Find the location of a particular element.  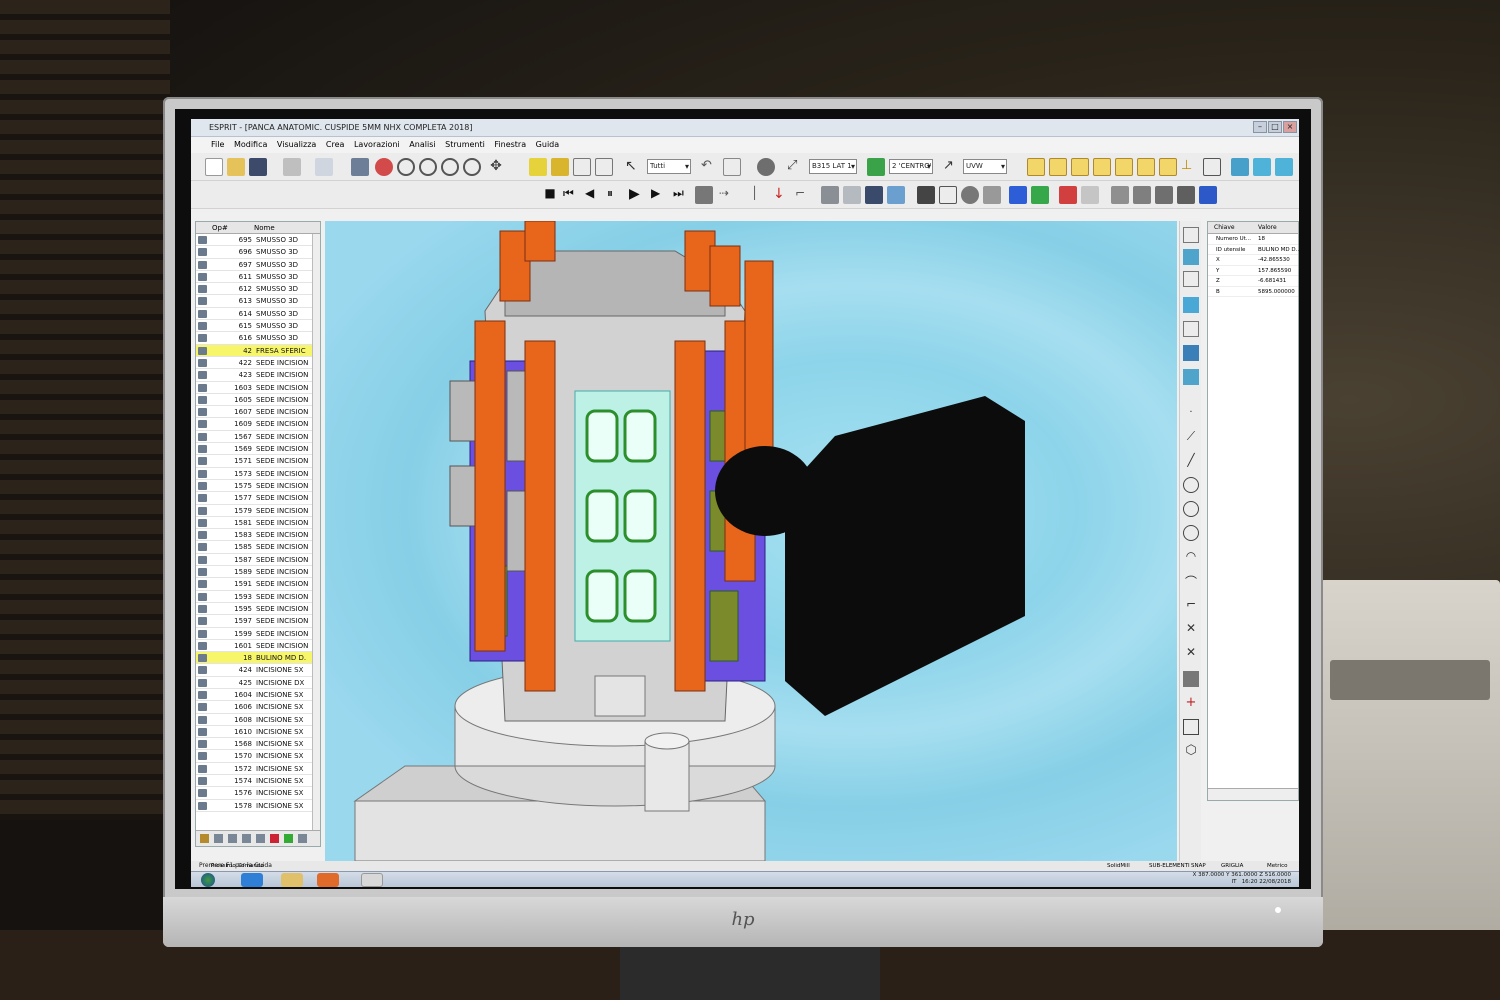

view-left-icon is located at coordinates (1080, 167).